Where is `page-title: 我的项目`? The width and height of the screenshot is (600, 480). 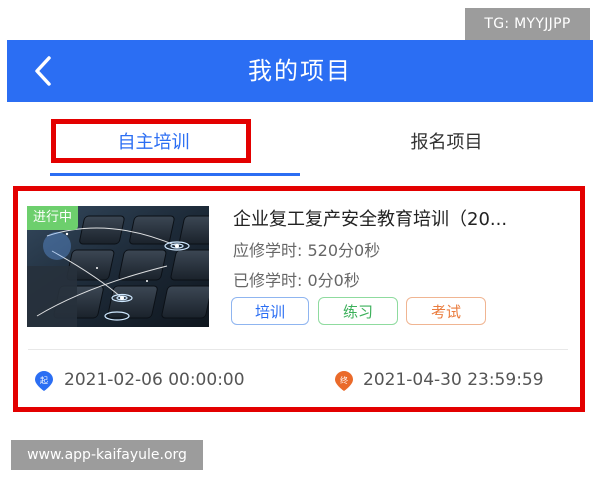 page-title: 我的项目 is located at coordinates (300, 71).